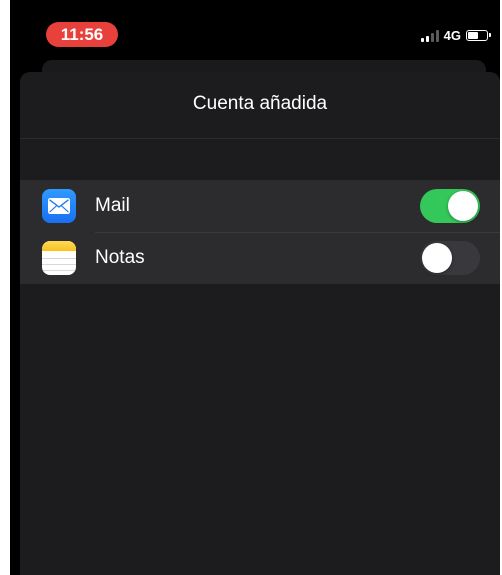 The width and height of the screenshot is (502, 575). I want to click on battery-fill, so click(473, 35).